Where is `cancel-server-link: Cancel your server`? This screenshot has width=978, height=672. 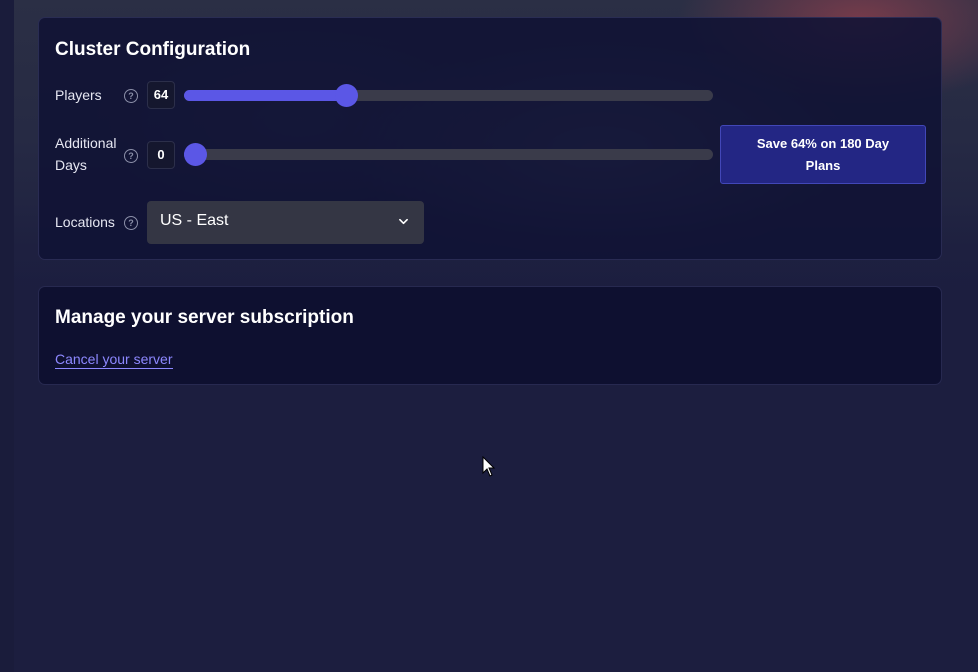
cancel-server-link: Cancel your server is located at coordinates (114, 360).